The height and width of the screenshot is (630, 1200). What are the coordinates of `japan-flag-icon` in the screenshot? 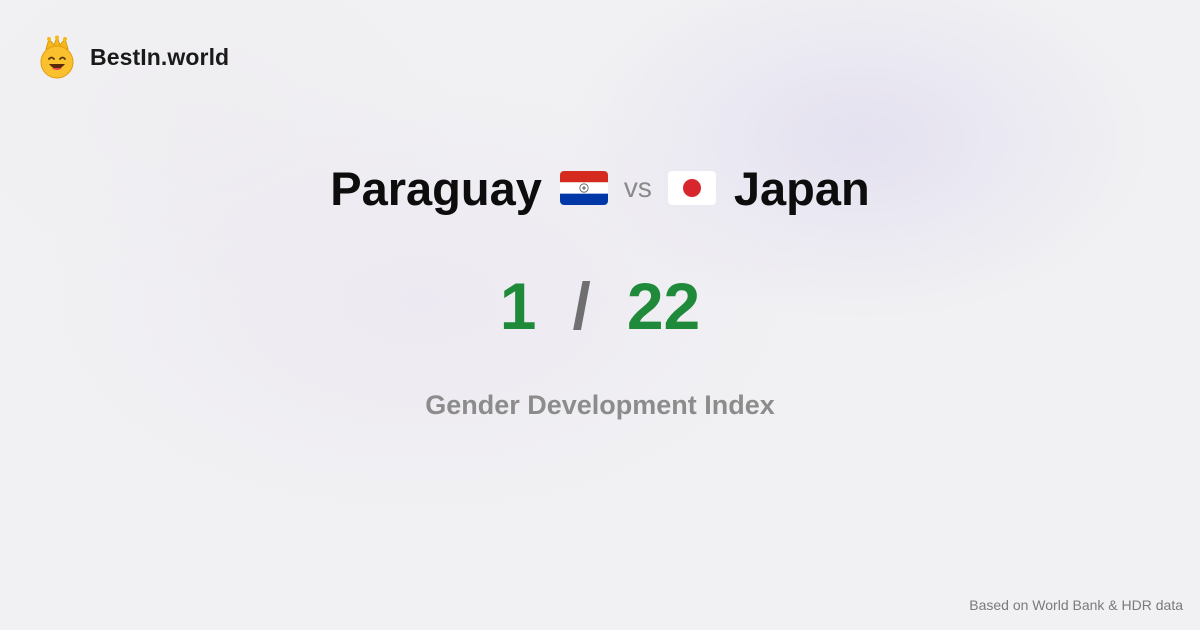 It's located at (691, 188).